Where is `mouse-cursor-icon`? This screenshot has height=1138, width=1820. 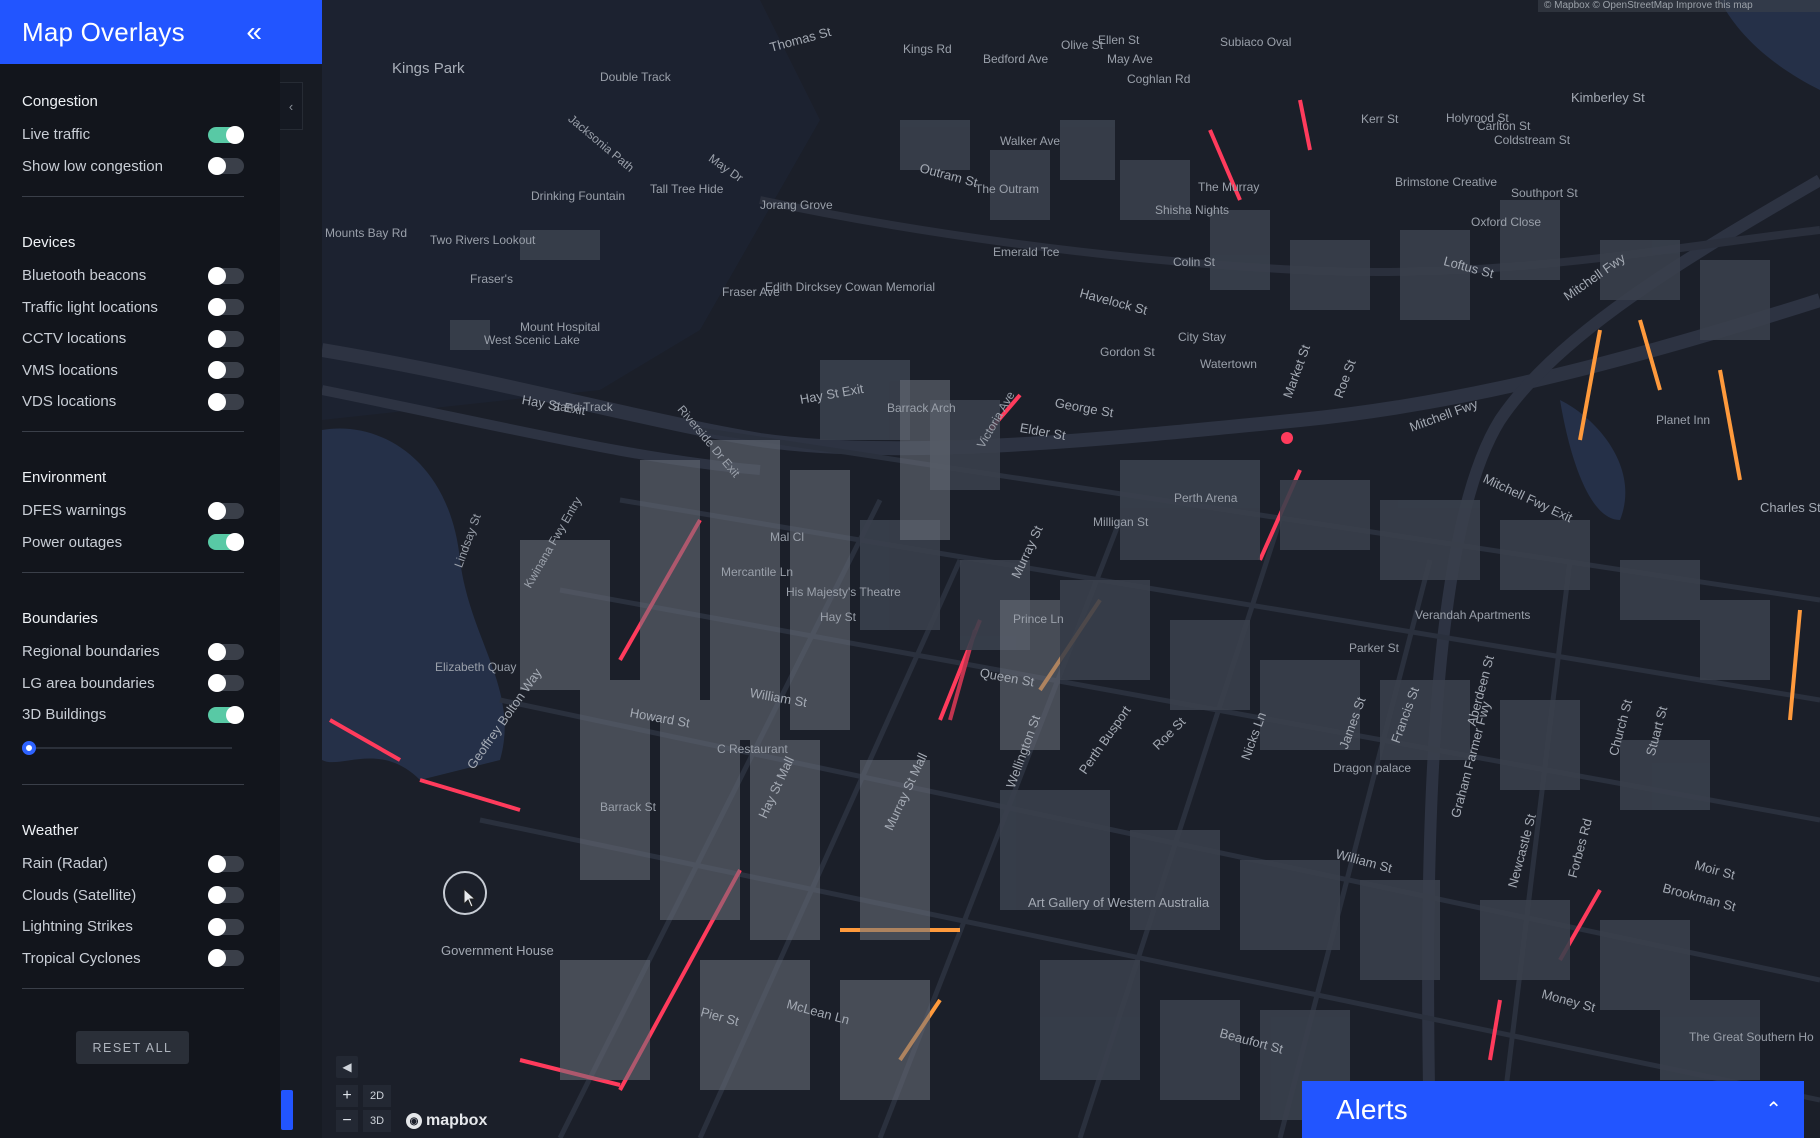 mouse-cursor-icon is located at coordinates (470, 898).